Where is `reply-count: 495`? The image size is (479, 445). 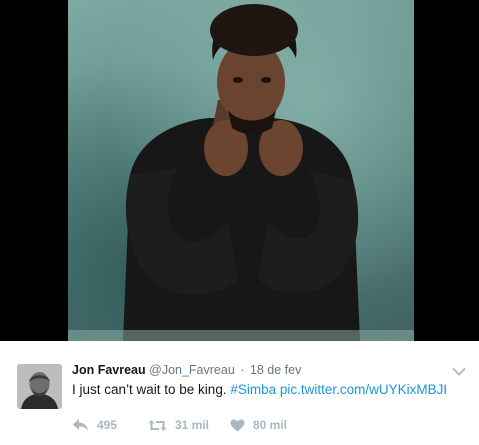 reply-count: 495 is located at coordinates (107, 425).